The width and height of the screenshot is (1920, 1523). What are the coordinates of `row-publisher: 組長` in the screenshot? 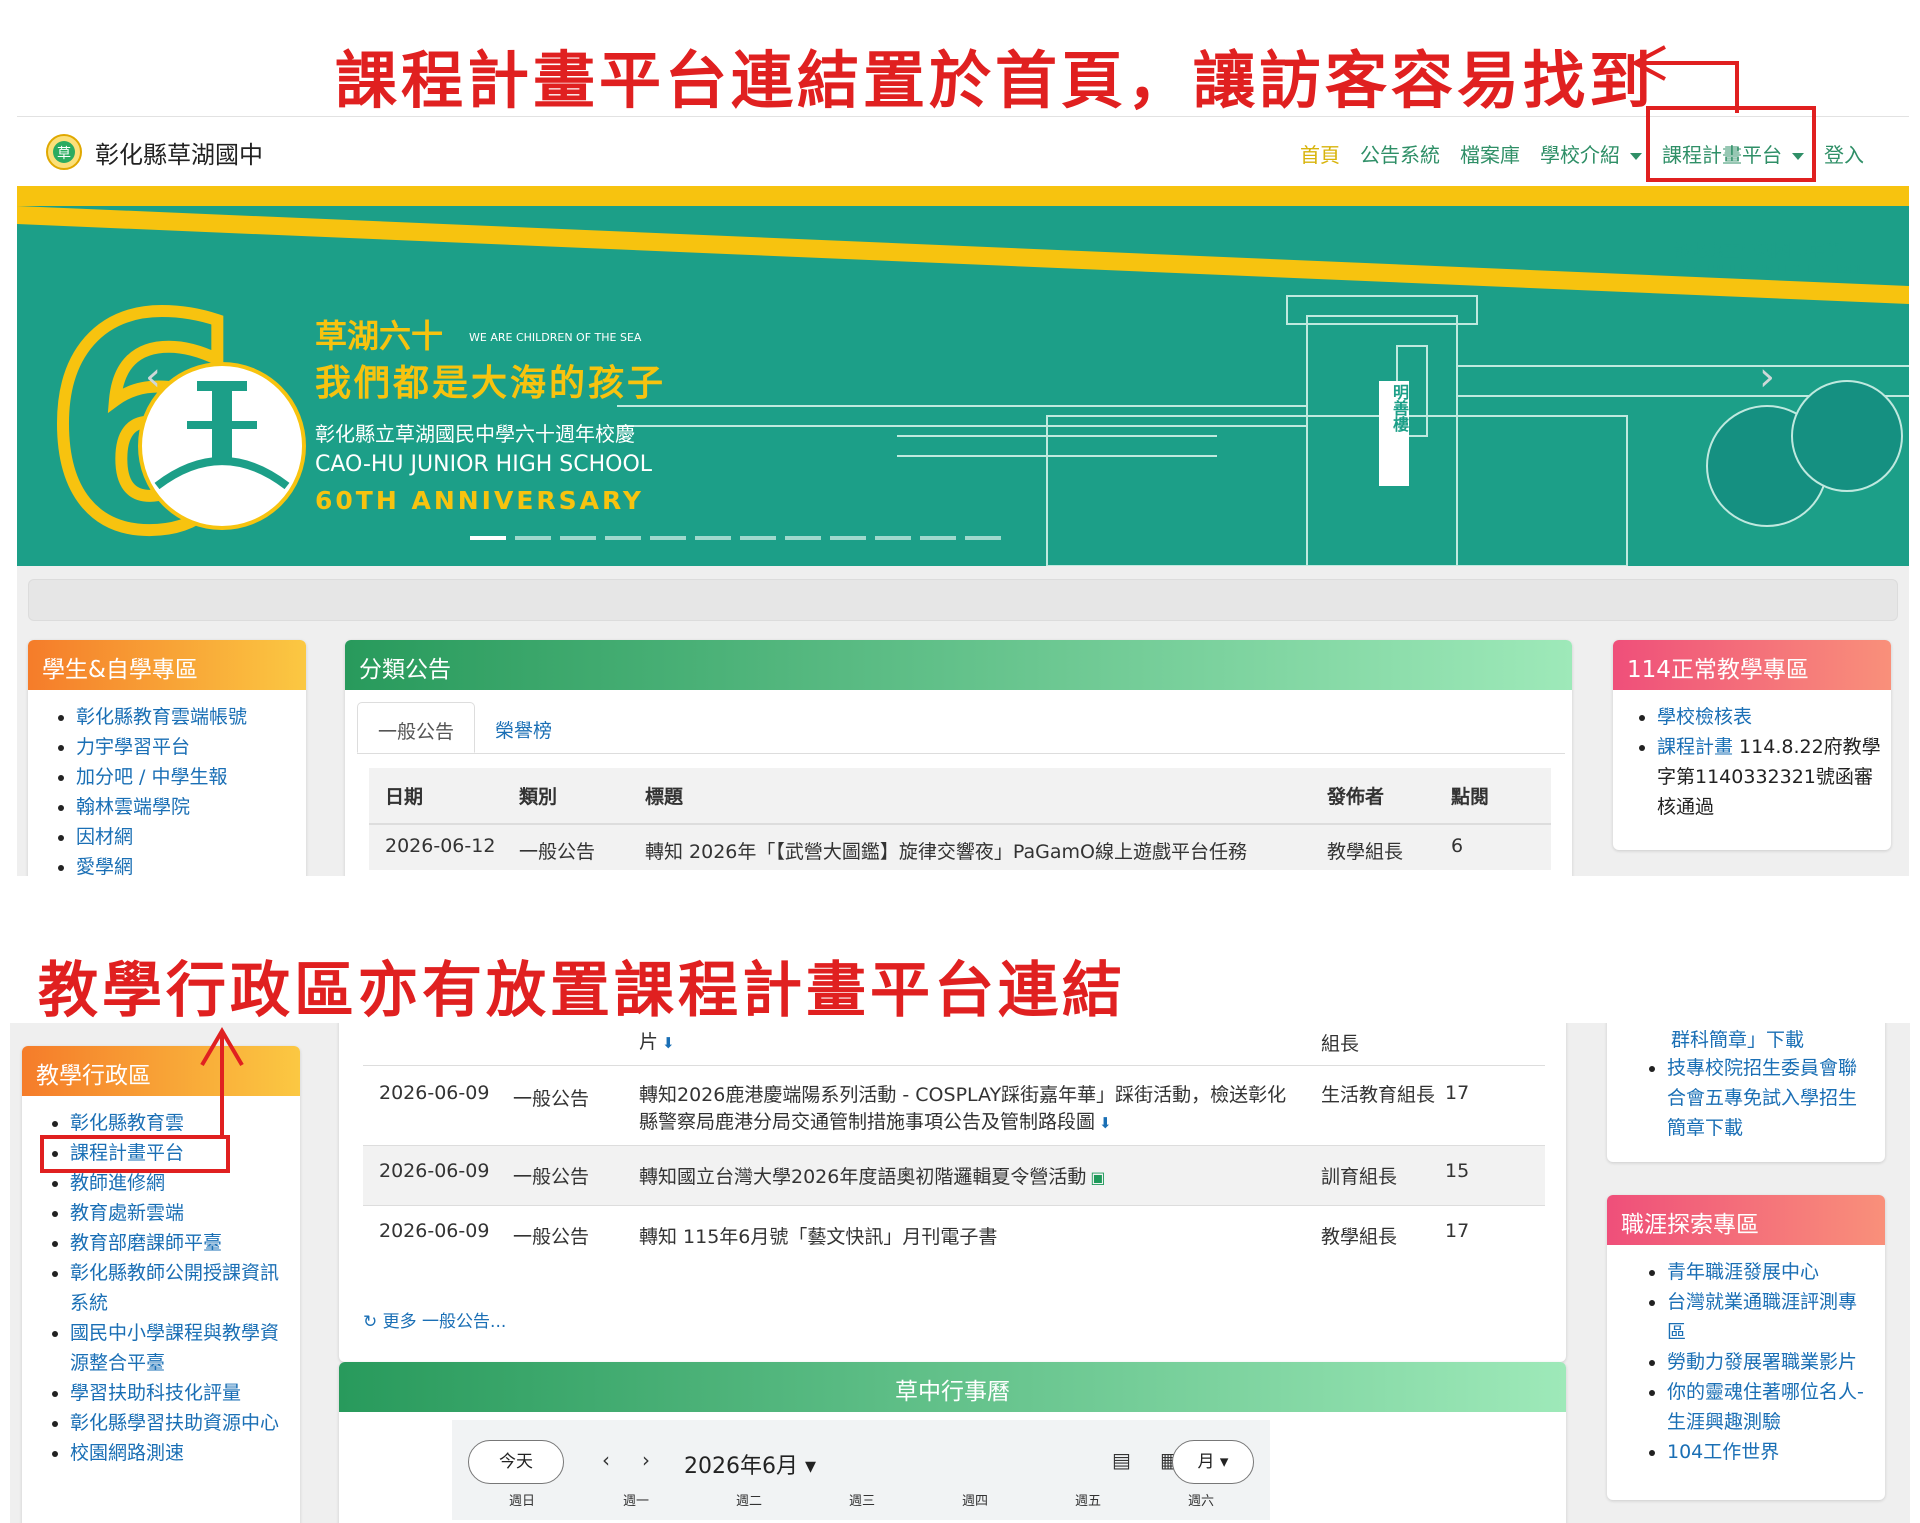 It's located at (1383, 1044).